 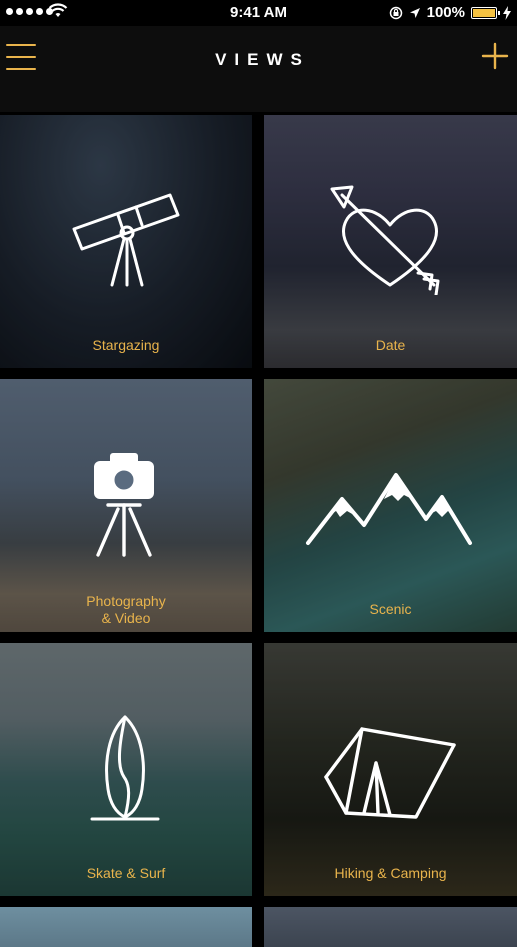 I want to click on camera-tripod-icon, so click(x=124, y=505).